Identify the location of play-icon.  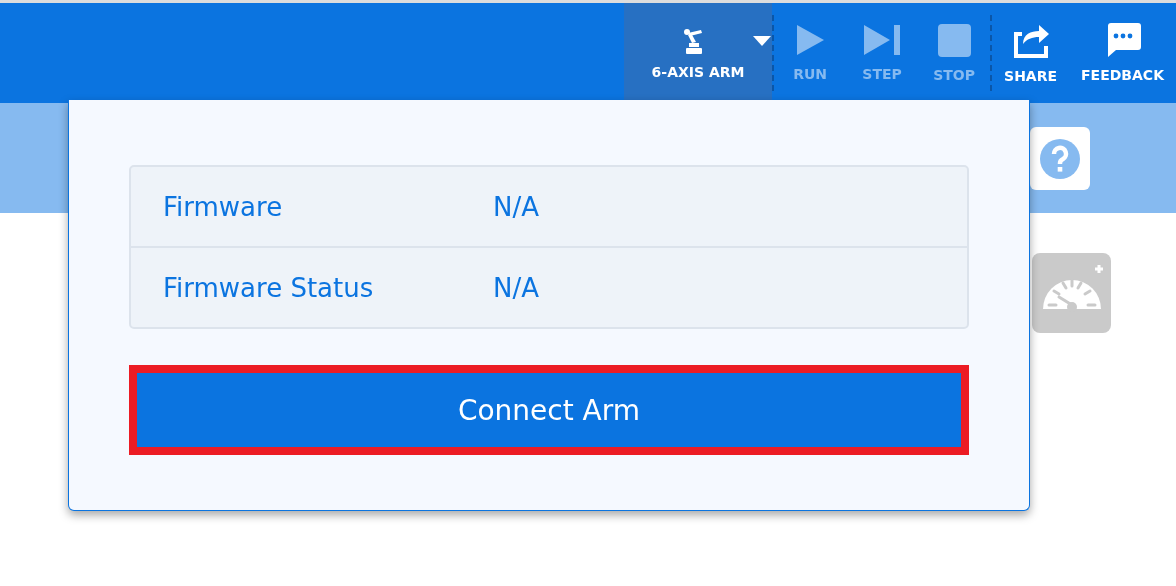
(810, 40).